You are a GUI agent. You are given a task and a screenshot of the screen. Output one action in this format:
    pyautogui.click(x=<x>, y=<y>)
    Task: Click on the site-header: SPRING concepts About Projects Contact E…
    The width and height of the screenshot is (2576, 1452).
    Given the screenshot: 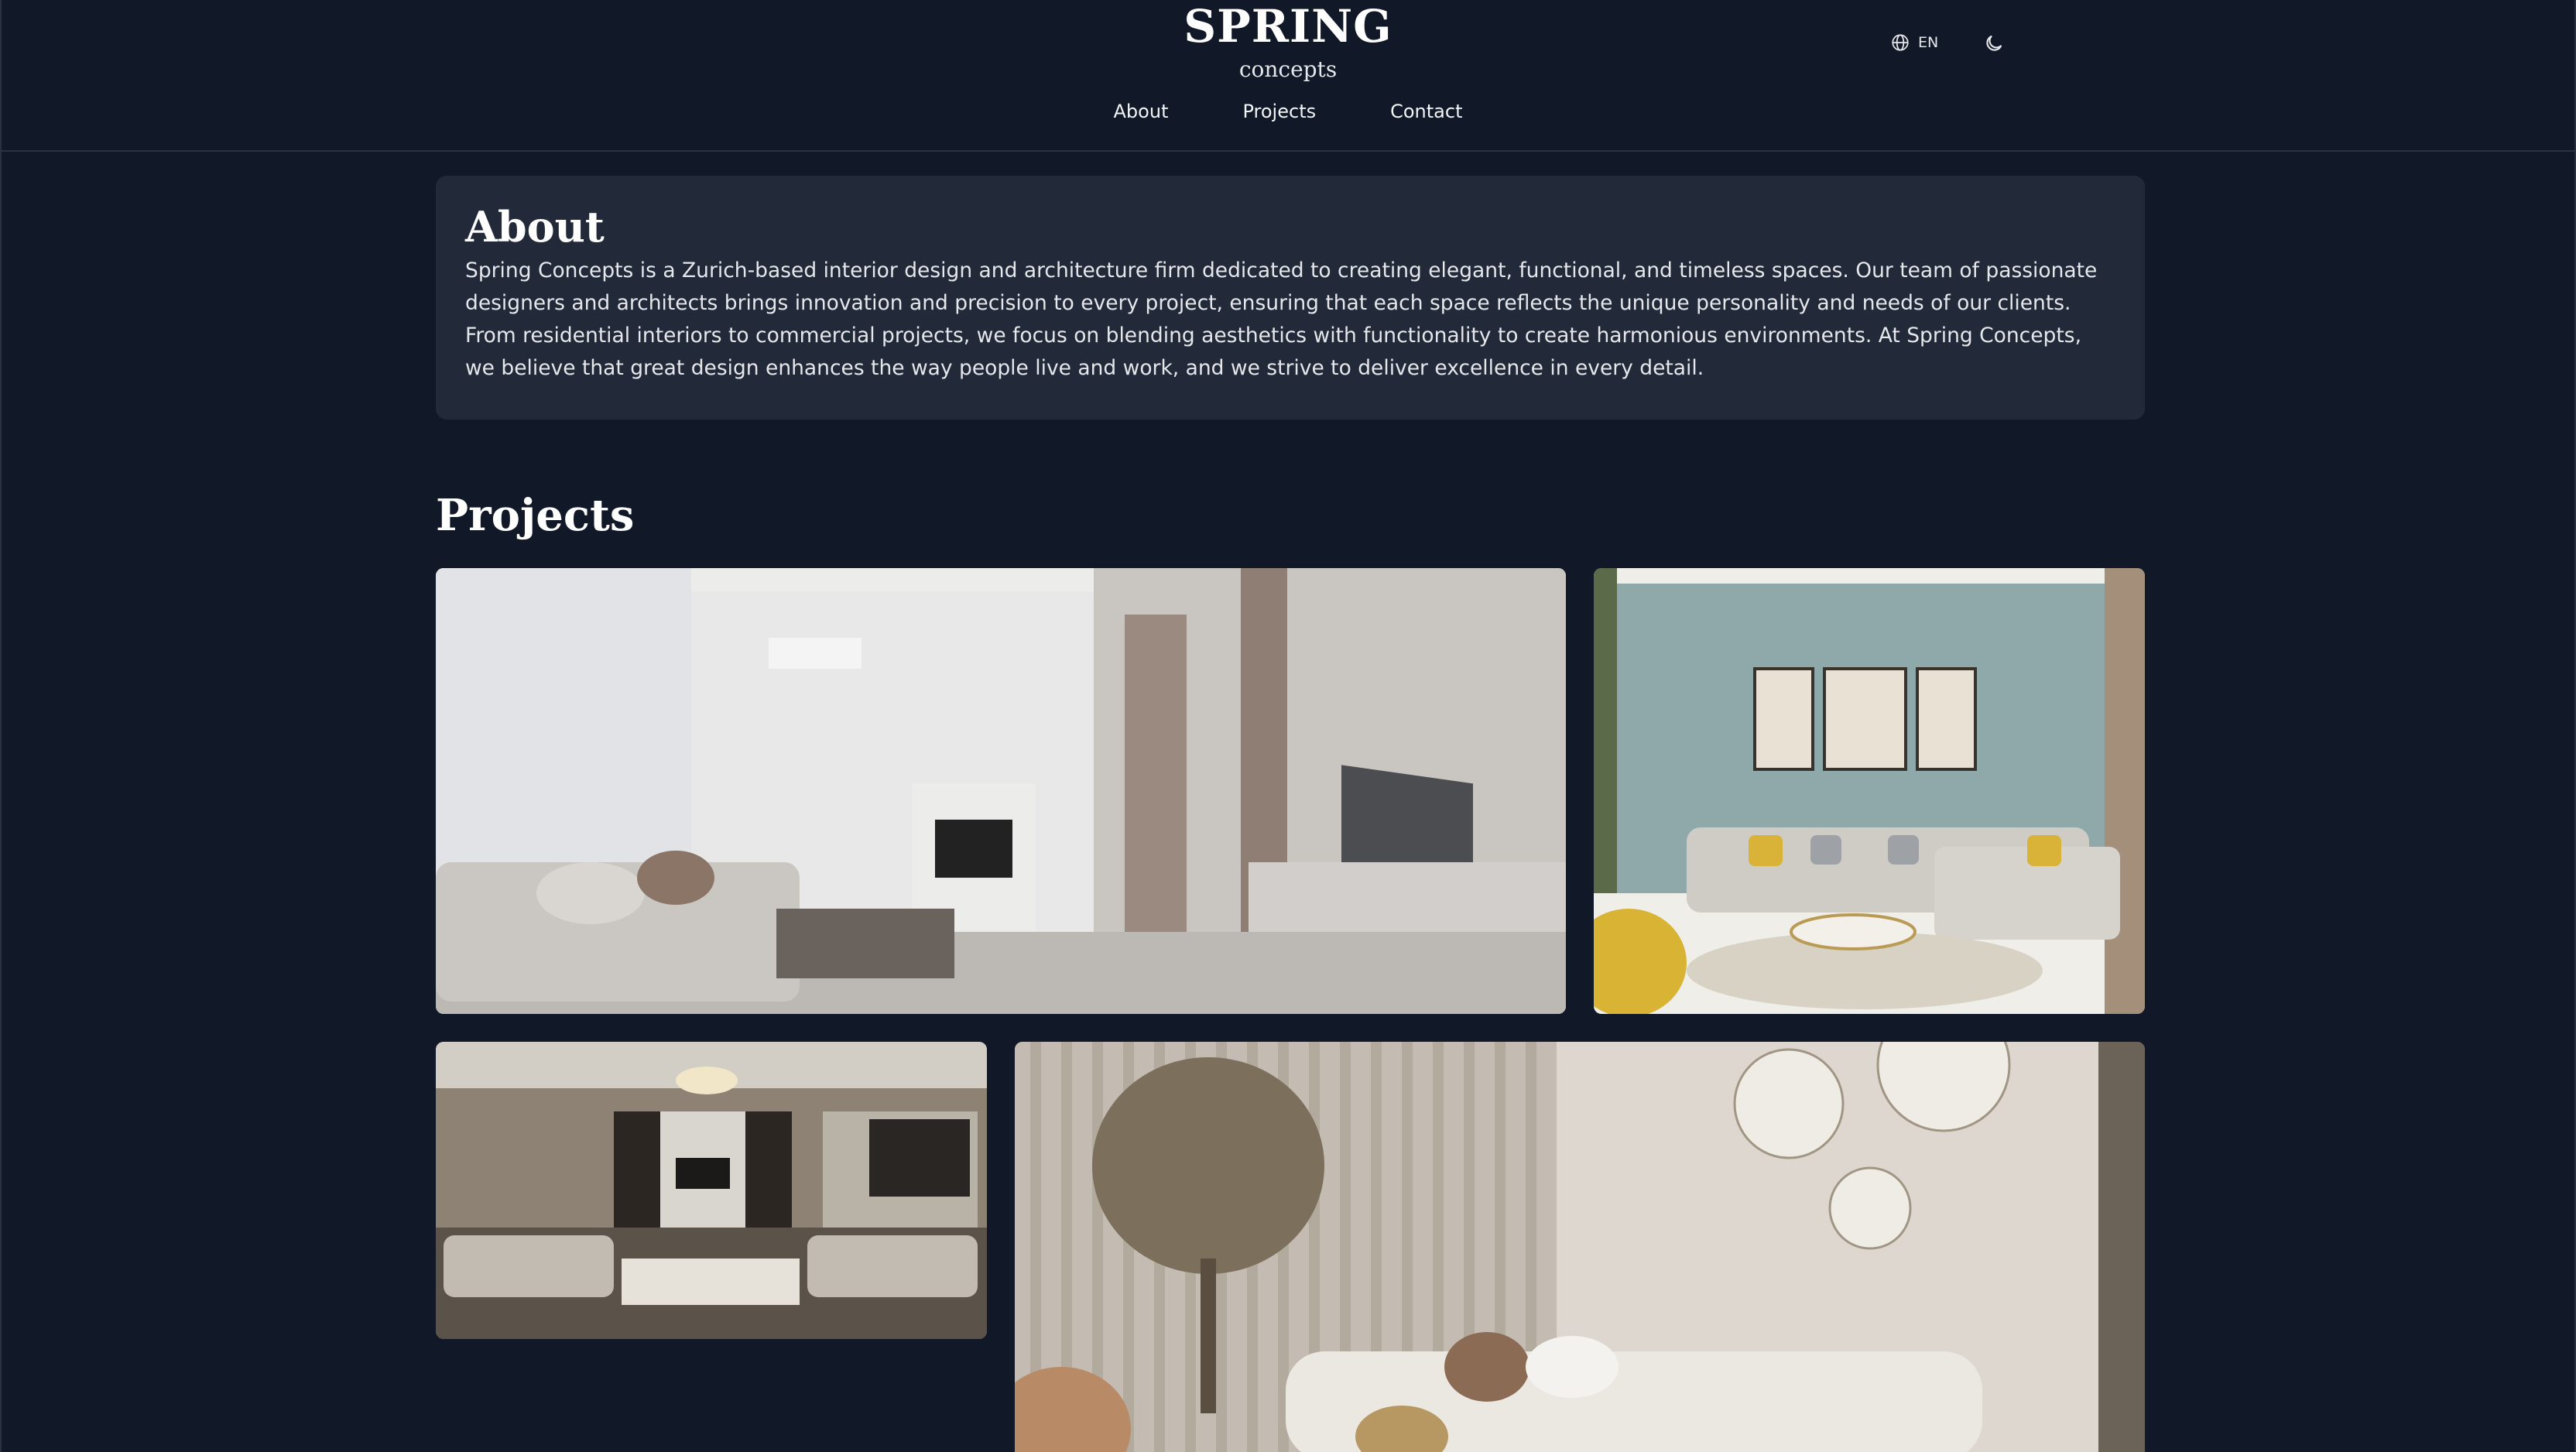 What is the action you would take?
    pyautogui.click(x=1288, y=76)
    